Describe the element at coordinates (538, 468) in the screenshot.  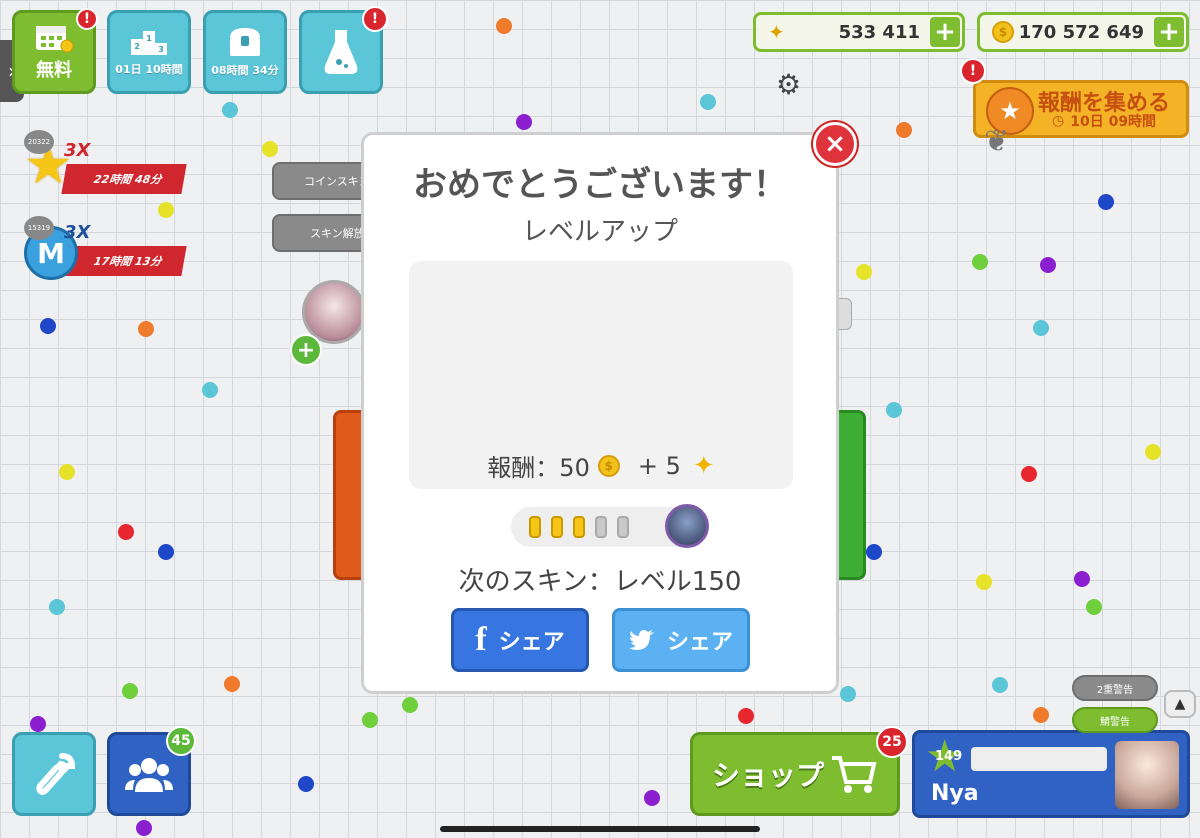
I see `reward-label: 報酬：50` at that location.